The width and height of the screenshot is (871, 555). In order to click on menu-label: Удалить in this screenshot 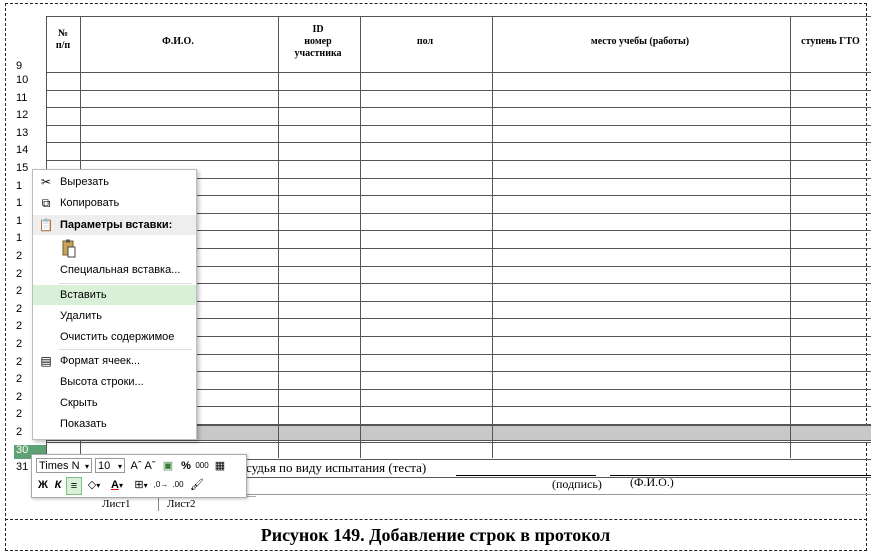, I will do `click(81, 316)`.